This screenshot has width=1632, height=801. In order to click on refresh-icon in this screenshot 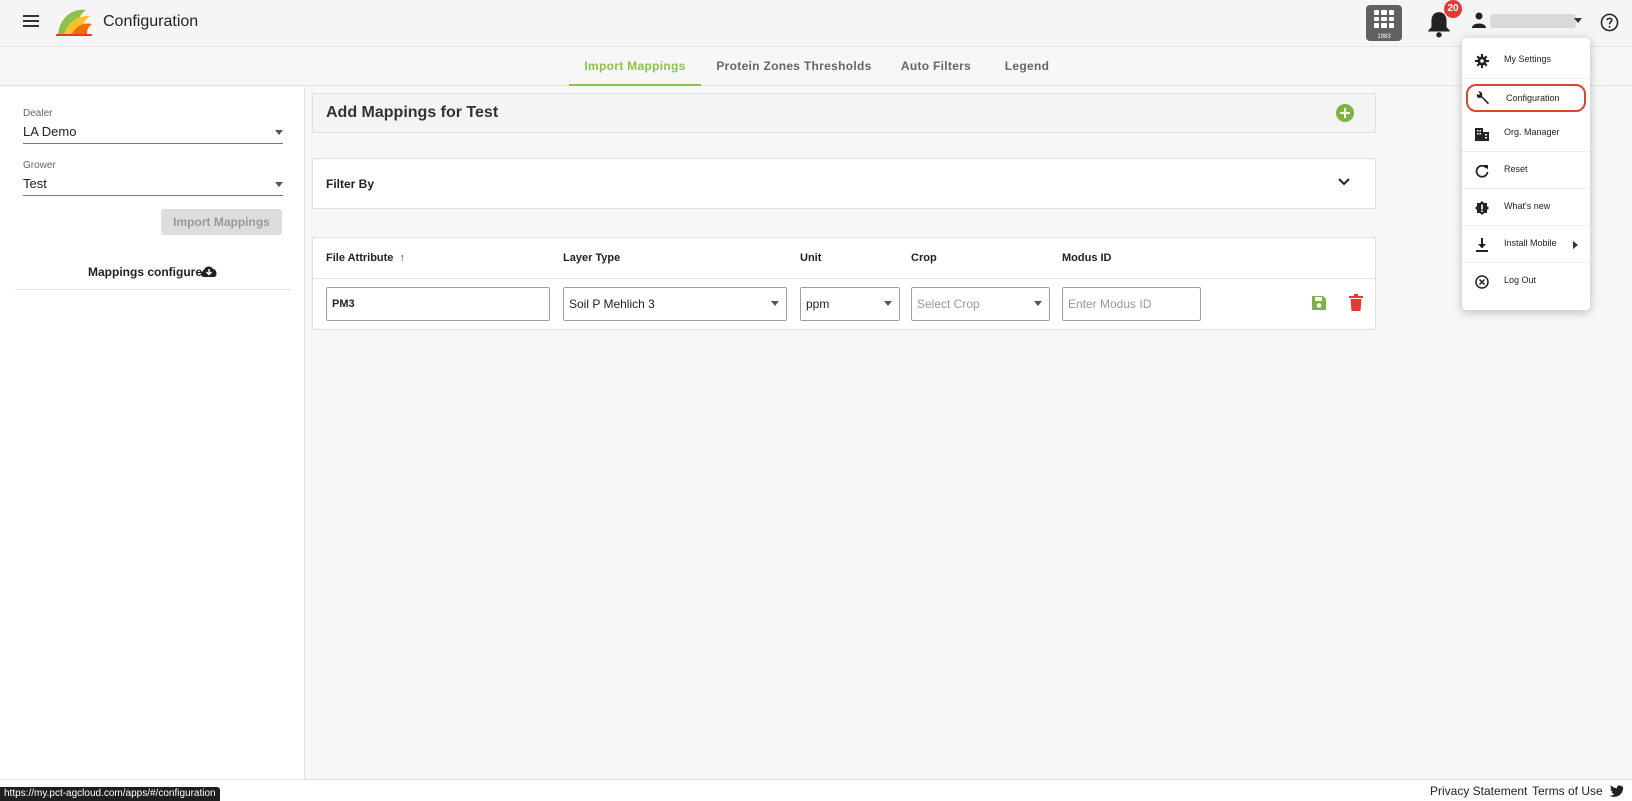, I will do `click(1482, 171)`.